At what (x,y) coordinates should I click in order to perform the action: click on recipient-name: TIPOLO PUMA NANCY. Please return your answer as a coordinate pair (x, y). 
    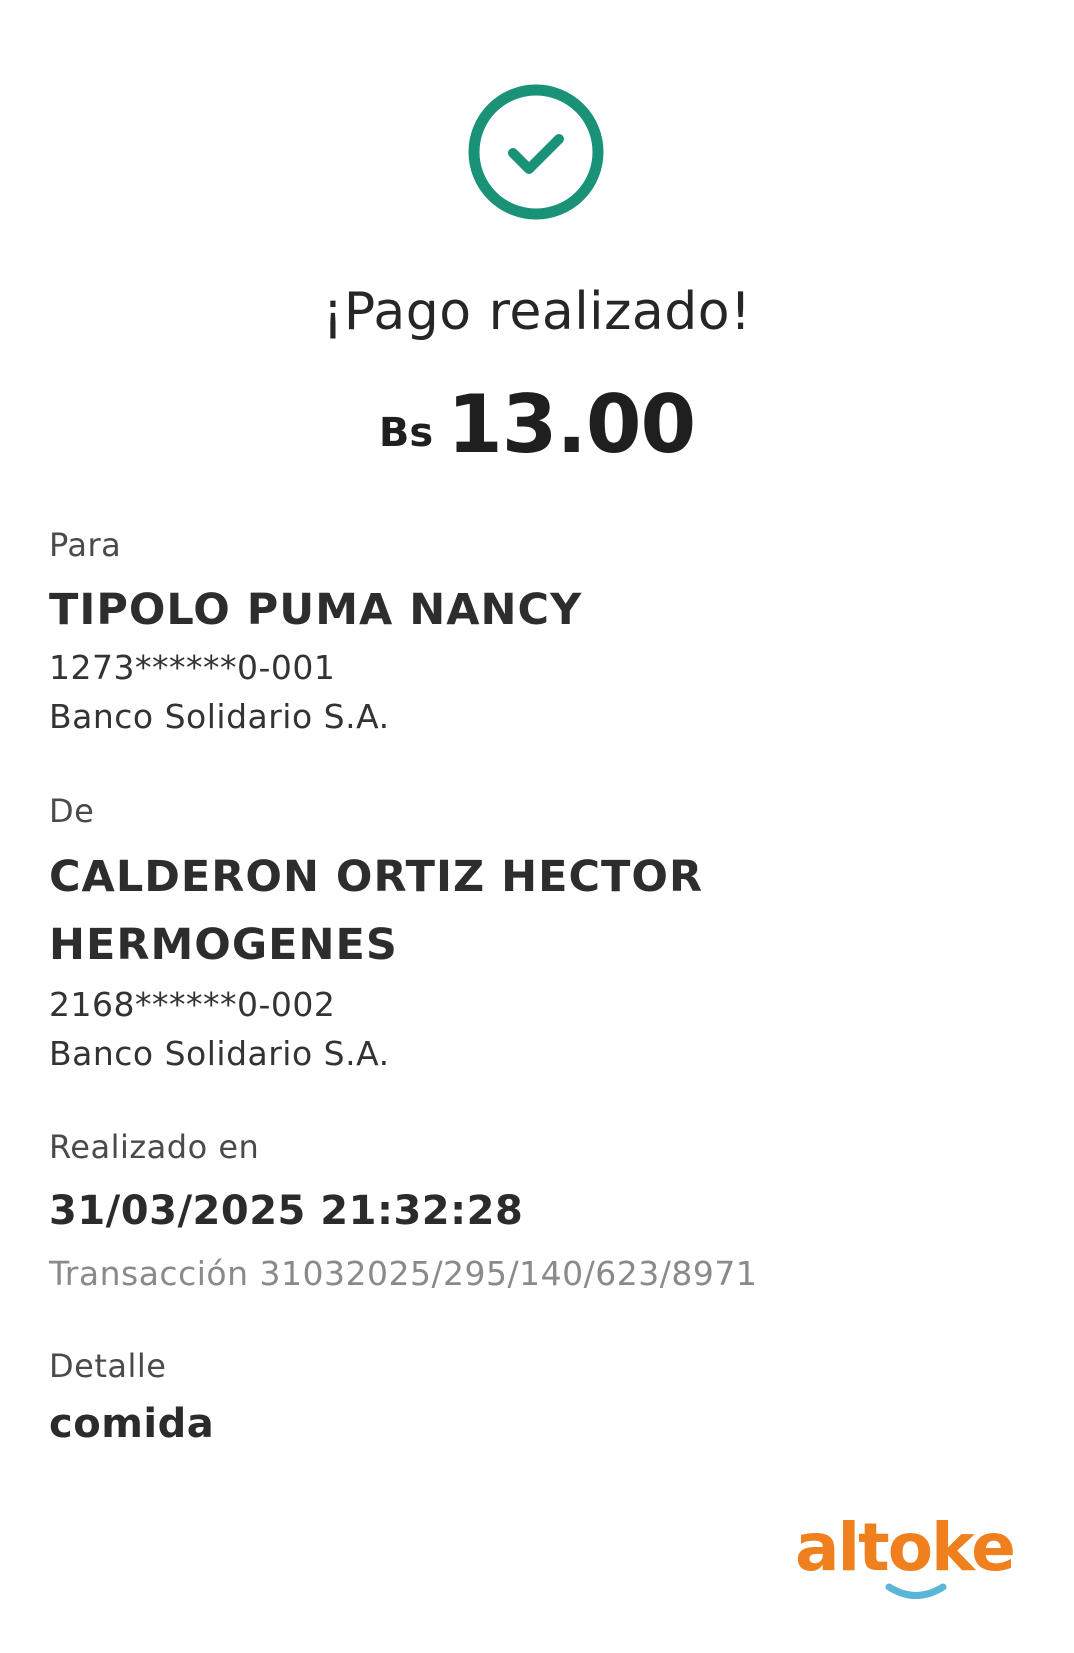
    Looking at the image, I should click on (316, 610).